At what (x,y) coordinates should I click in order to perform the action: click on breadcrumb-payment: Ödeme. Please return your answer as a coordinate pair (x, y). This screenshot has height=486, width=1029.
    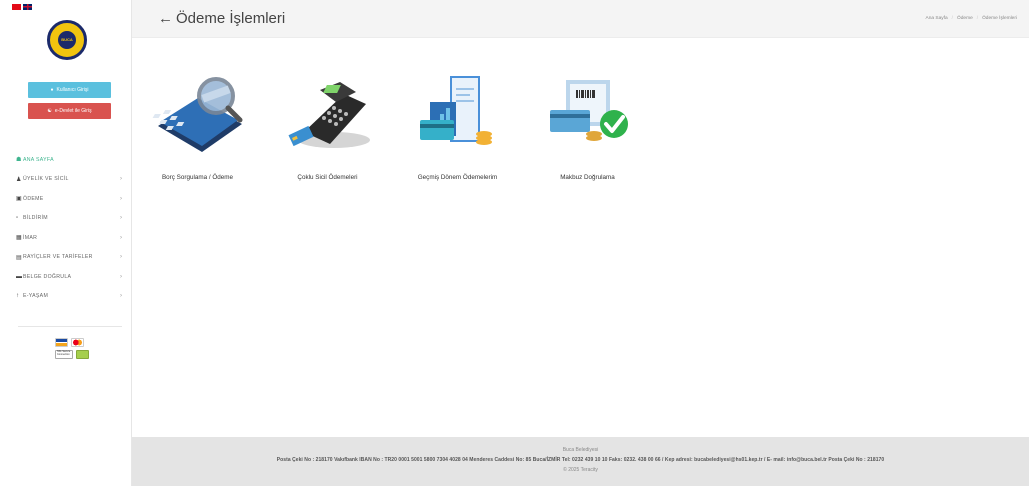
    Looking at the image, I should click on (965, 18).